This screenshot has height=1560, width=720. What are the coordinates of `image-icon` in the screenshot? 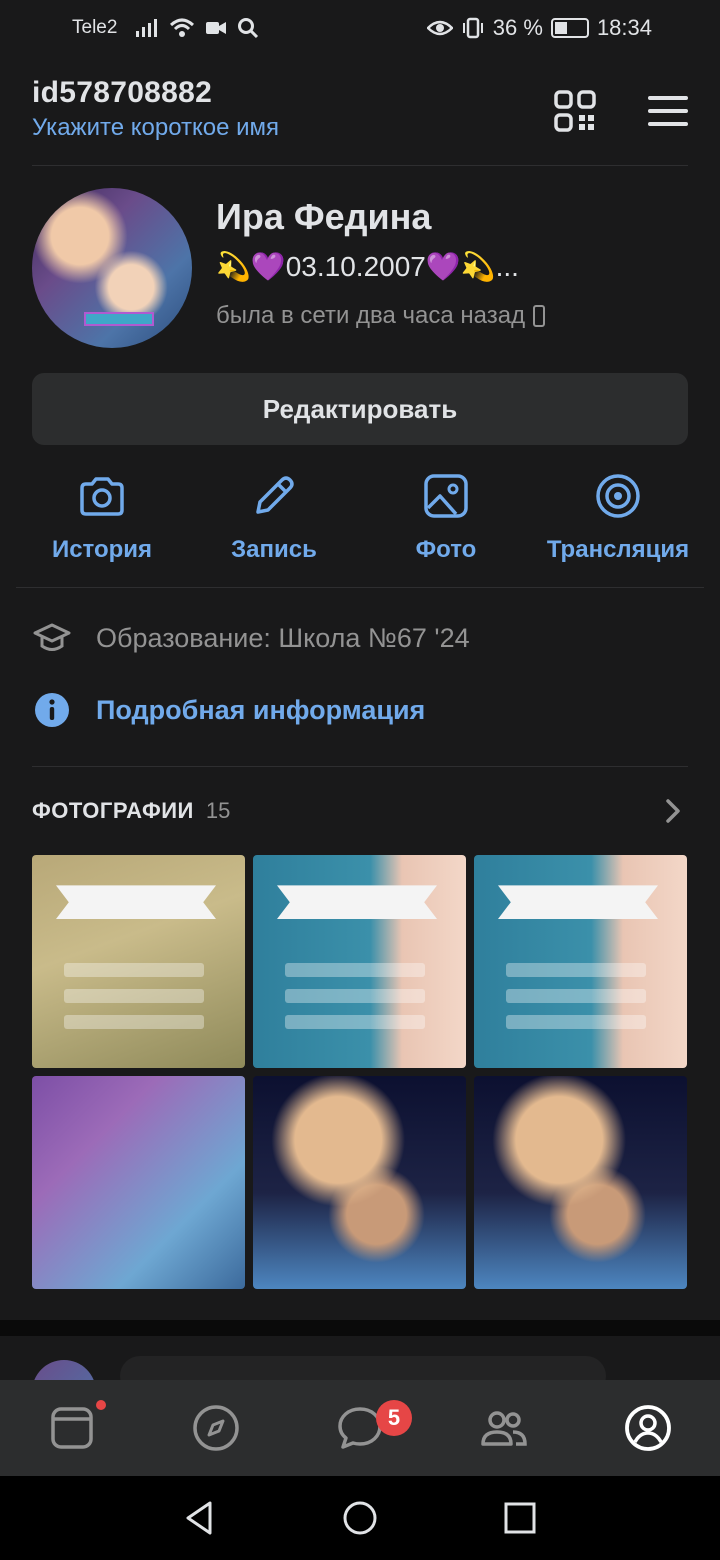 It's located at (446, 496).